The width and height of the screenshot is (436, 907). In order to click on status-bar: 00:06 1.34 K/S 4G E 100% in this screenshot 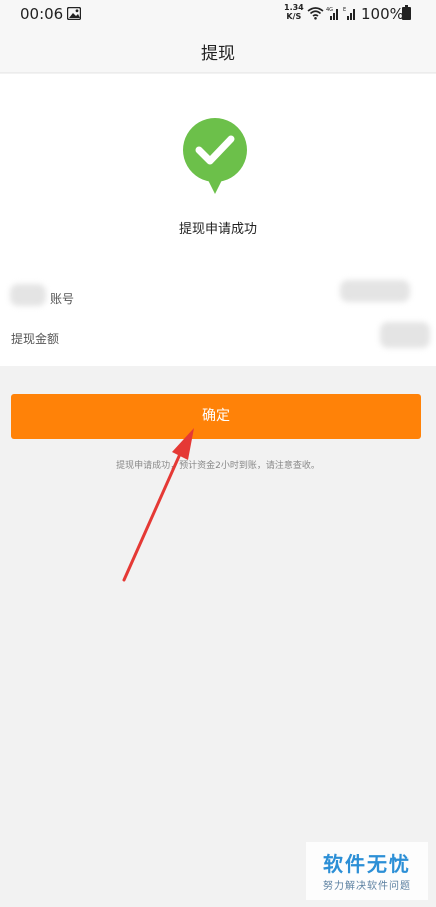, I will do `click(218, 14)`.